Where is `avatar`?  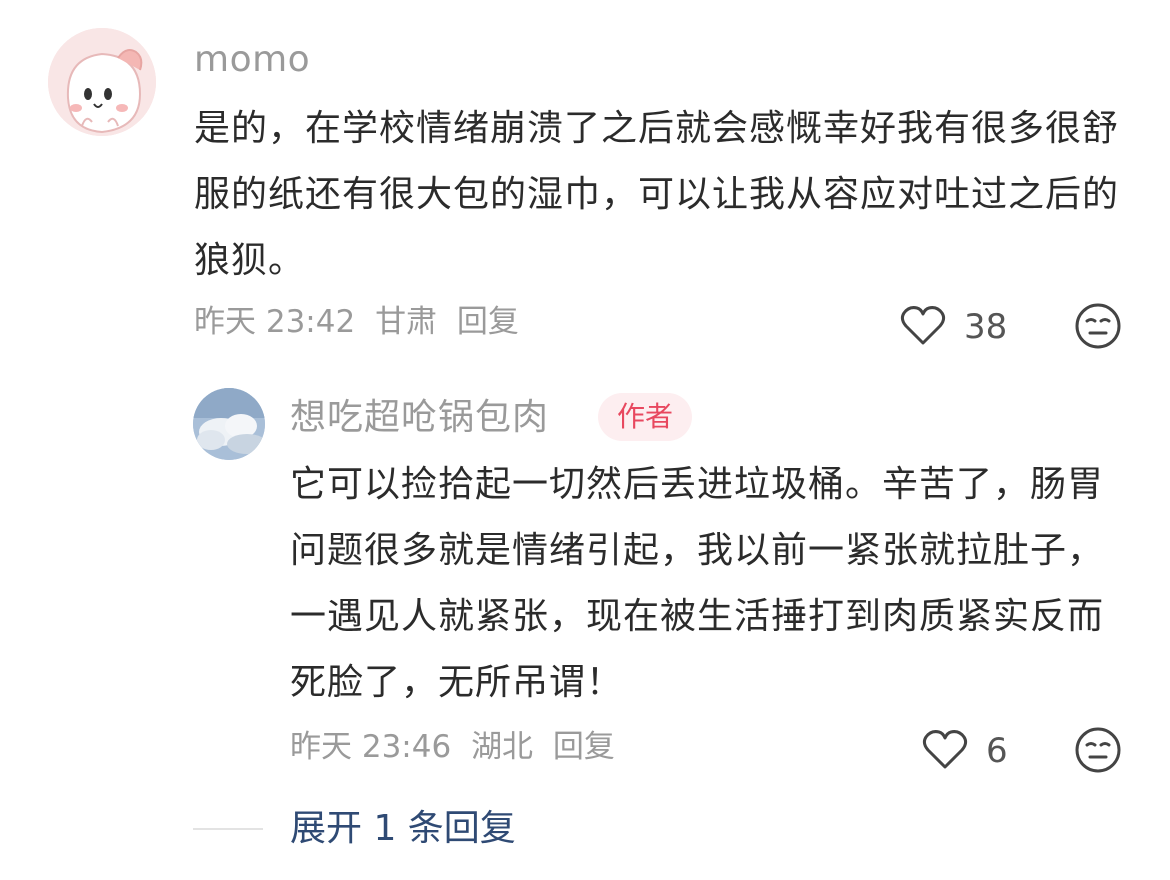
avatar is located at coordinates (102, 82).